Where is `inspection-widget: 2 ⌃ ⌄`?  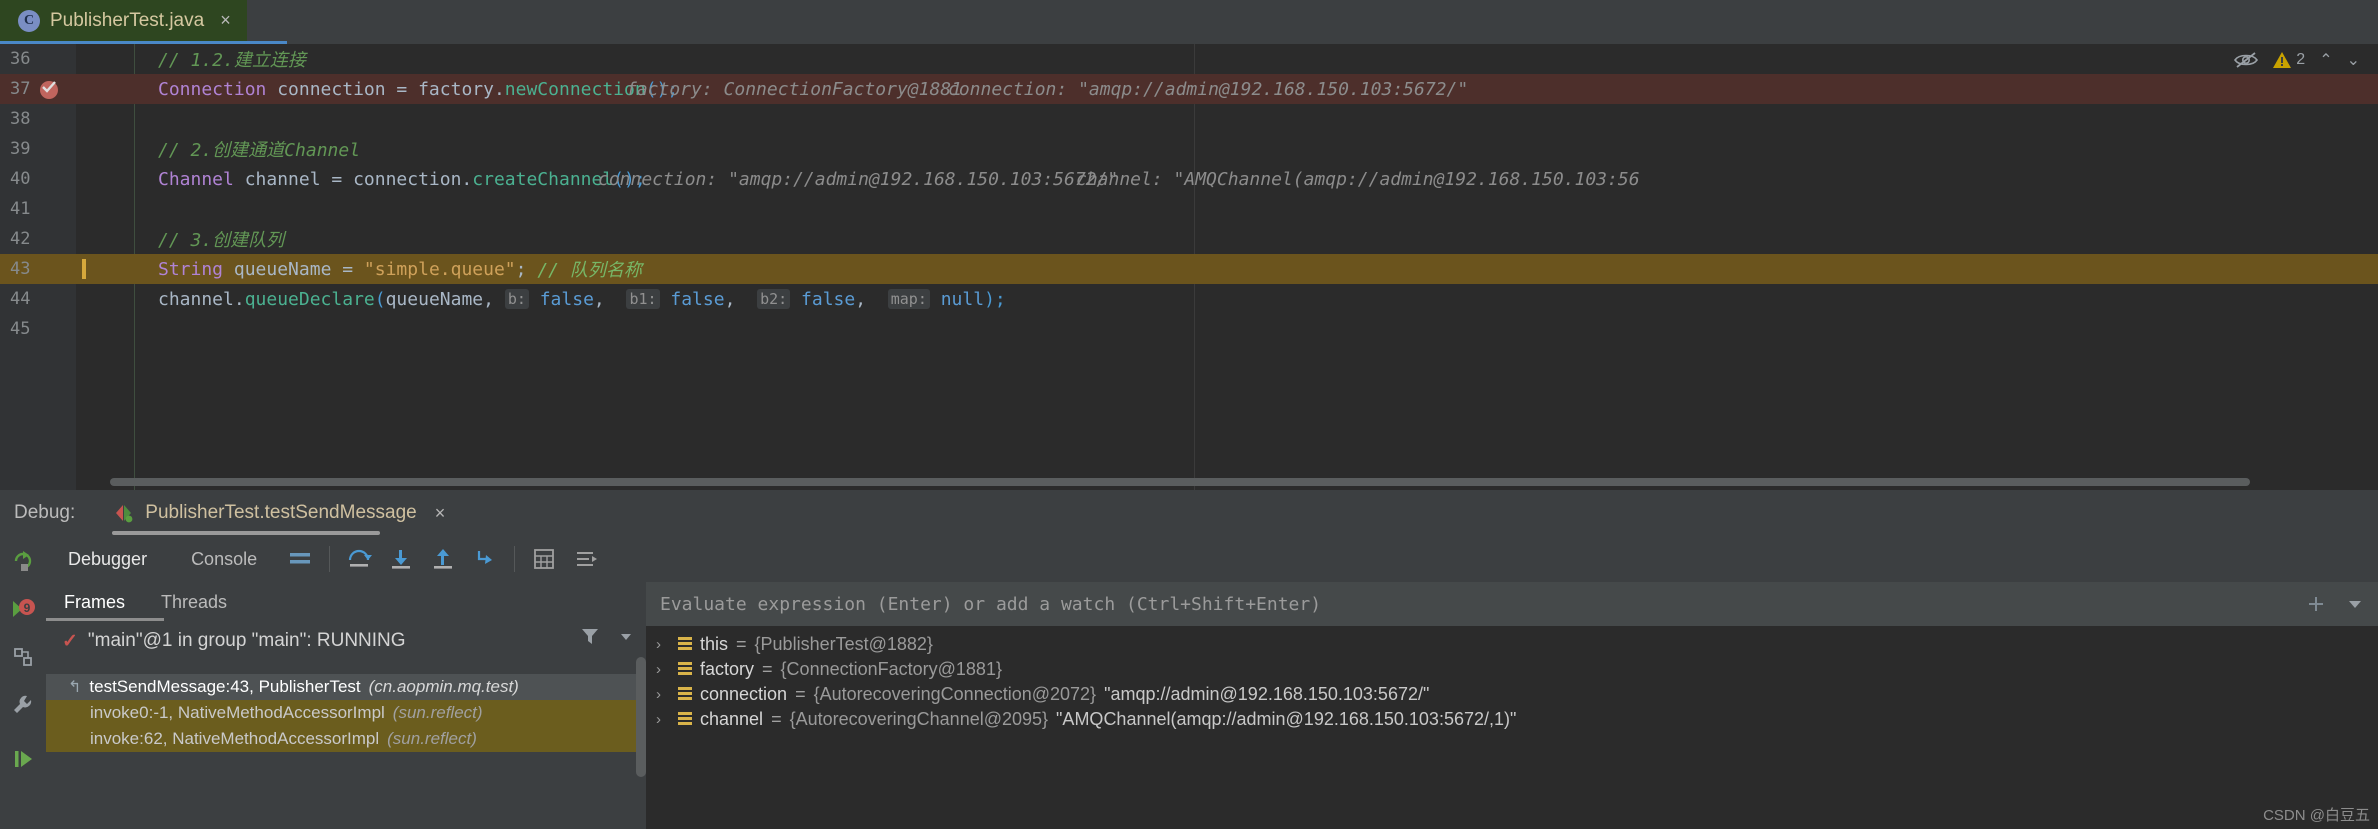 inspection-widget: 2 ⌃ ⌄ is located at coordinates (2297, 60).